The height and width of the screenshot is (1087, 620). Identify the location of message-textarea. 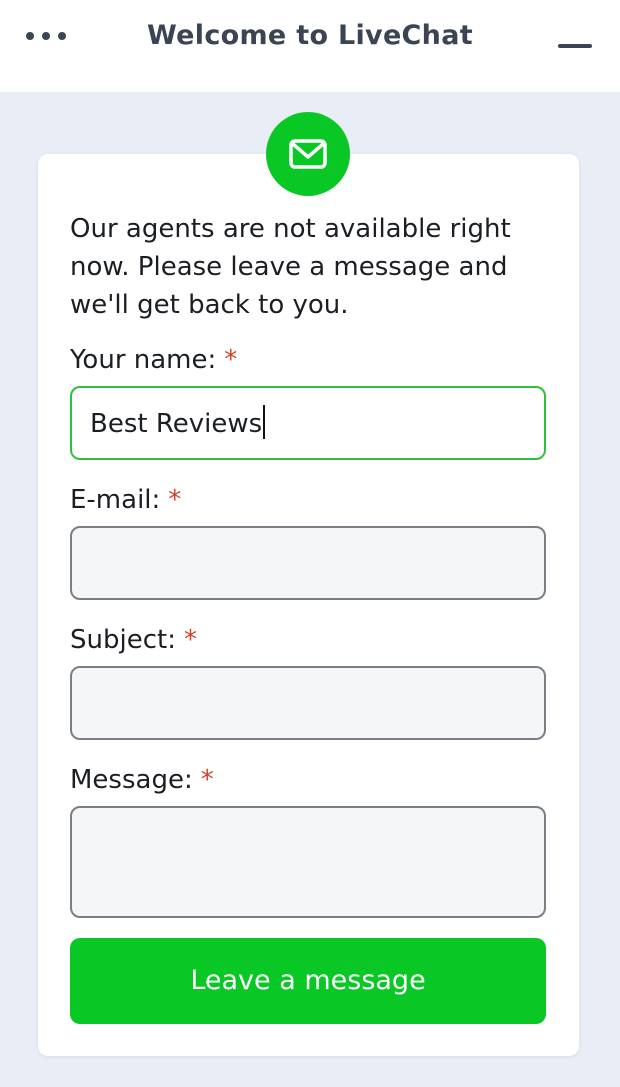
(308, 862).